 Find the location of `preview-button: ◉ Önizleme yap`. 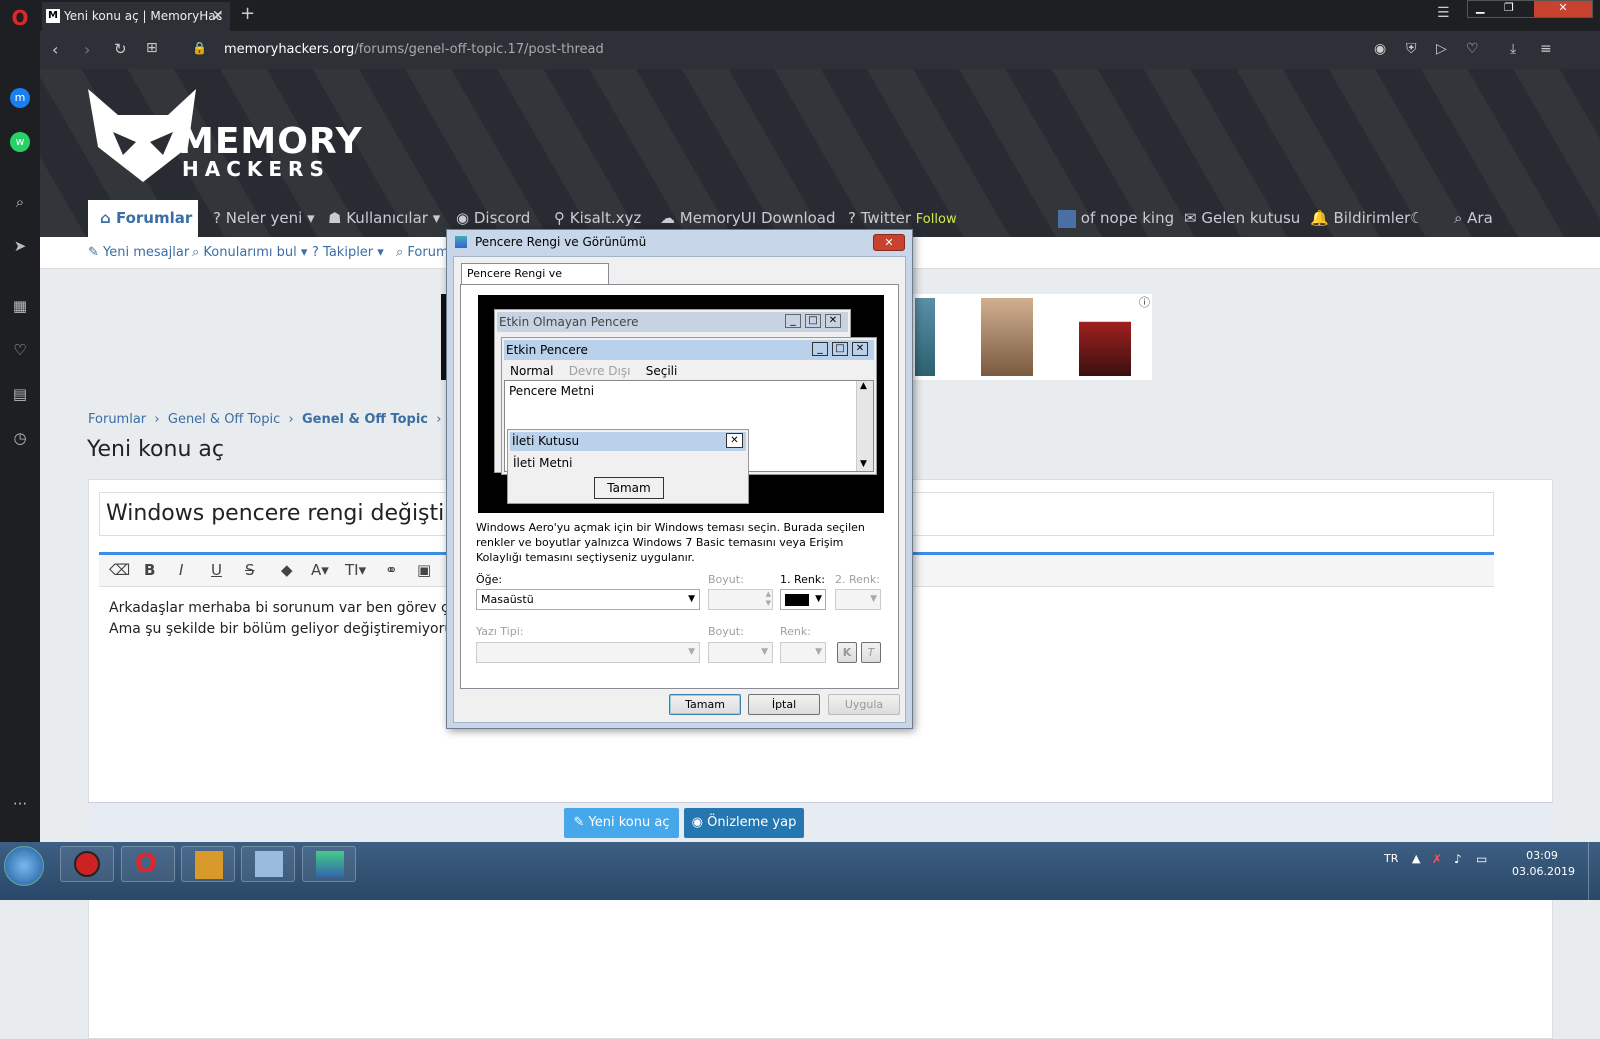

preview-button: ◉ Önizleme yap is located at coordinates (744, 823).